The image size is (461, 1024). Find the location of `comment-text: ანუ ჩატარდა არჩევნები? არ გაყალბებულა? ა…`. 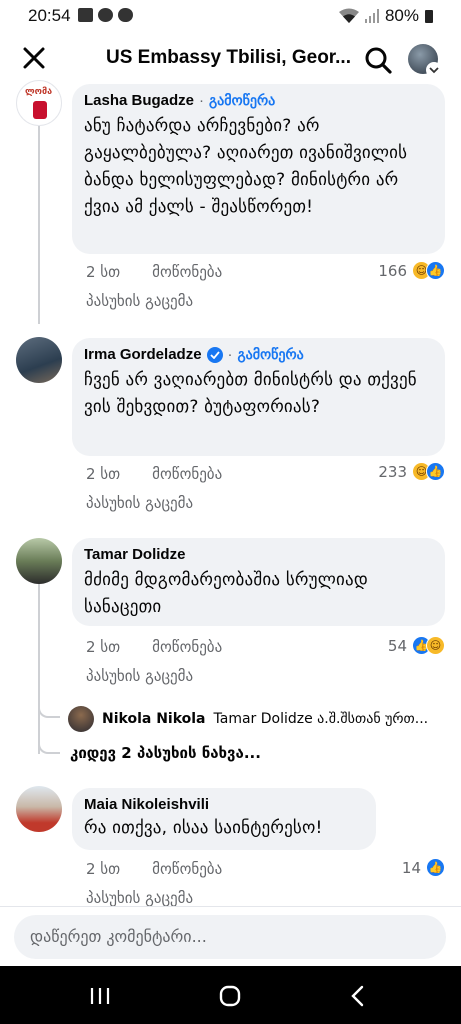

comment-text: ანუ ჩატარდა არჩევნები? არ გაყალბებულა? ა… is located at coordinates (246, 166).